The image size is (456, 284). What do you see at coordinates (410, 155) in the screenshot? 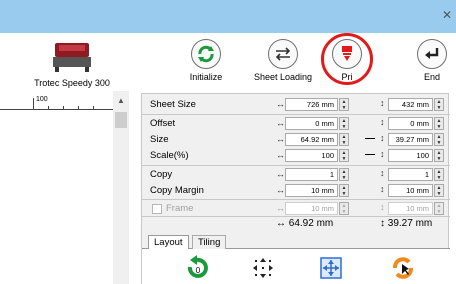
I see `scale-y-input: 100` at bounding box center [410, 155].